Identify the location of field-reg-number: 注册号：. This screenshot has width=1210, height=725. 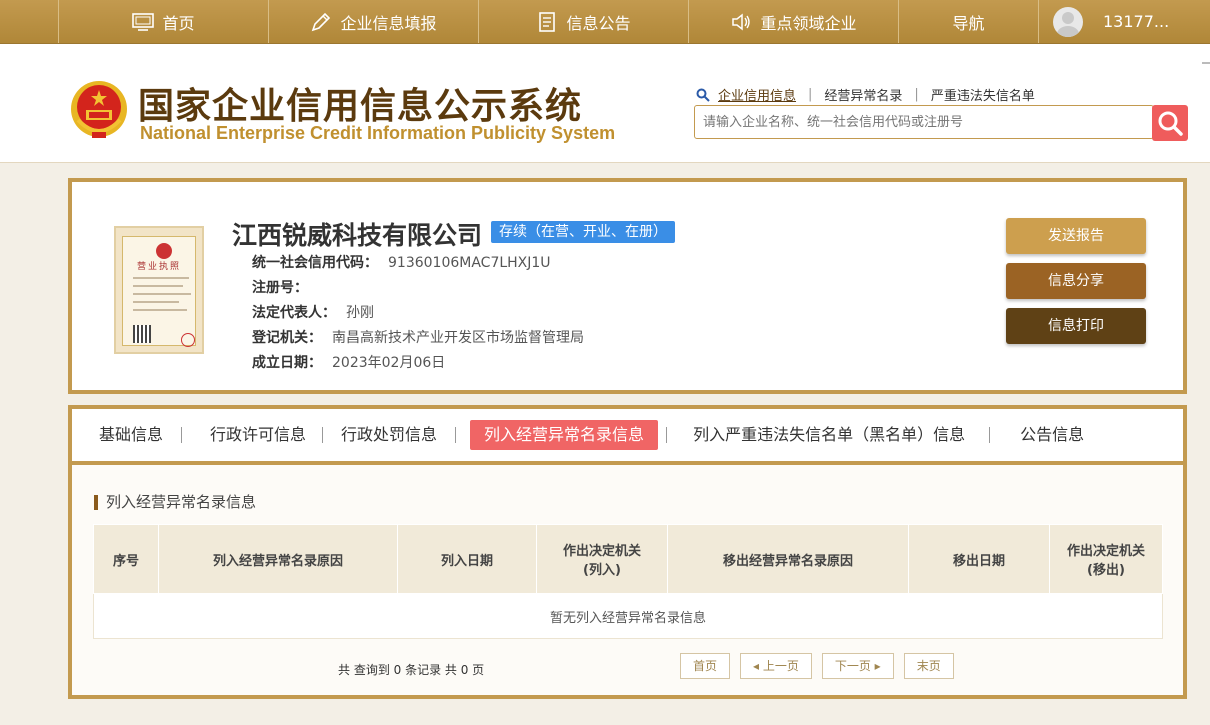
(418, 288).